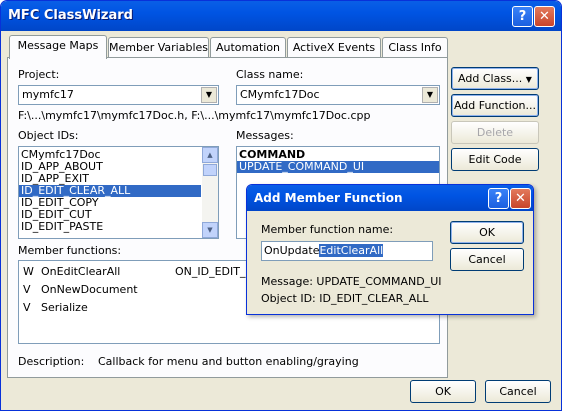 The width and height of the screenshot is (562, 411). I want to click on title-bar: MFC ClassWizard ? ✕, so click(281, 16).